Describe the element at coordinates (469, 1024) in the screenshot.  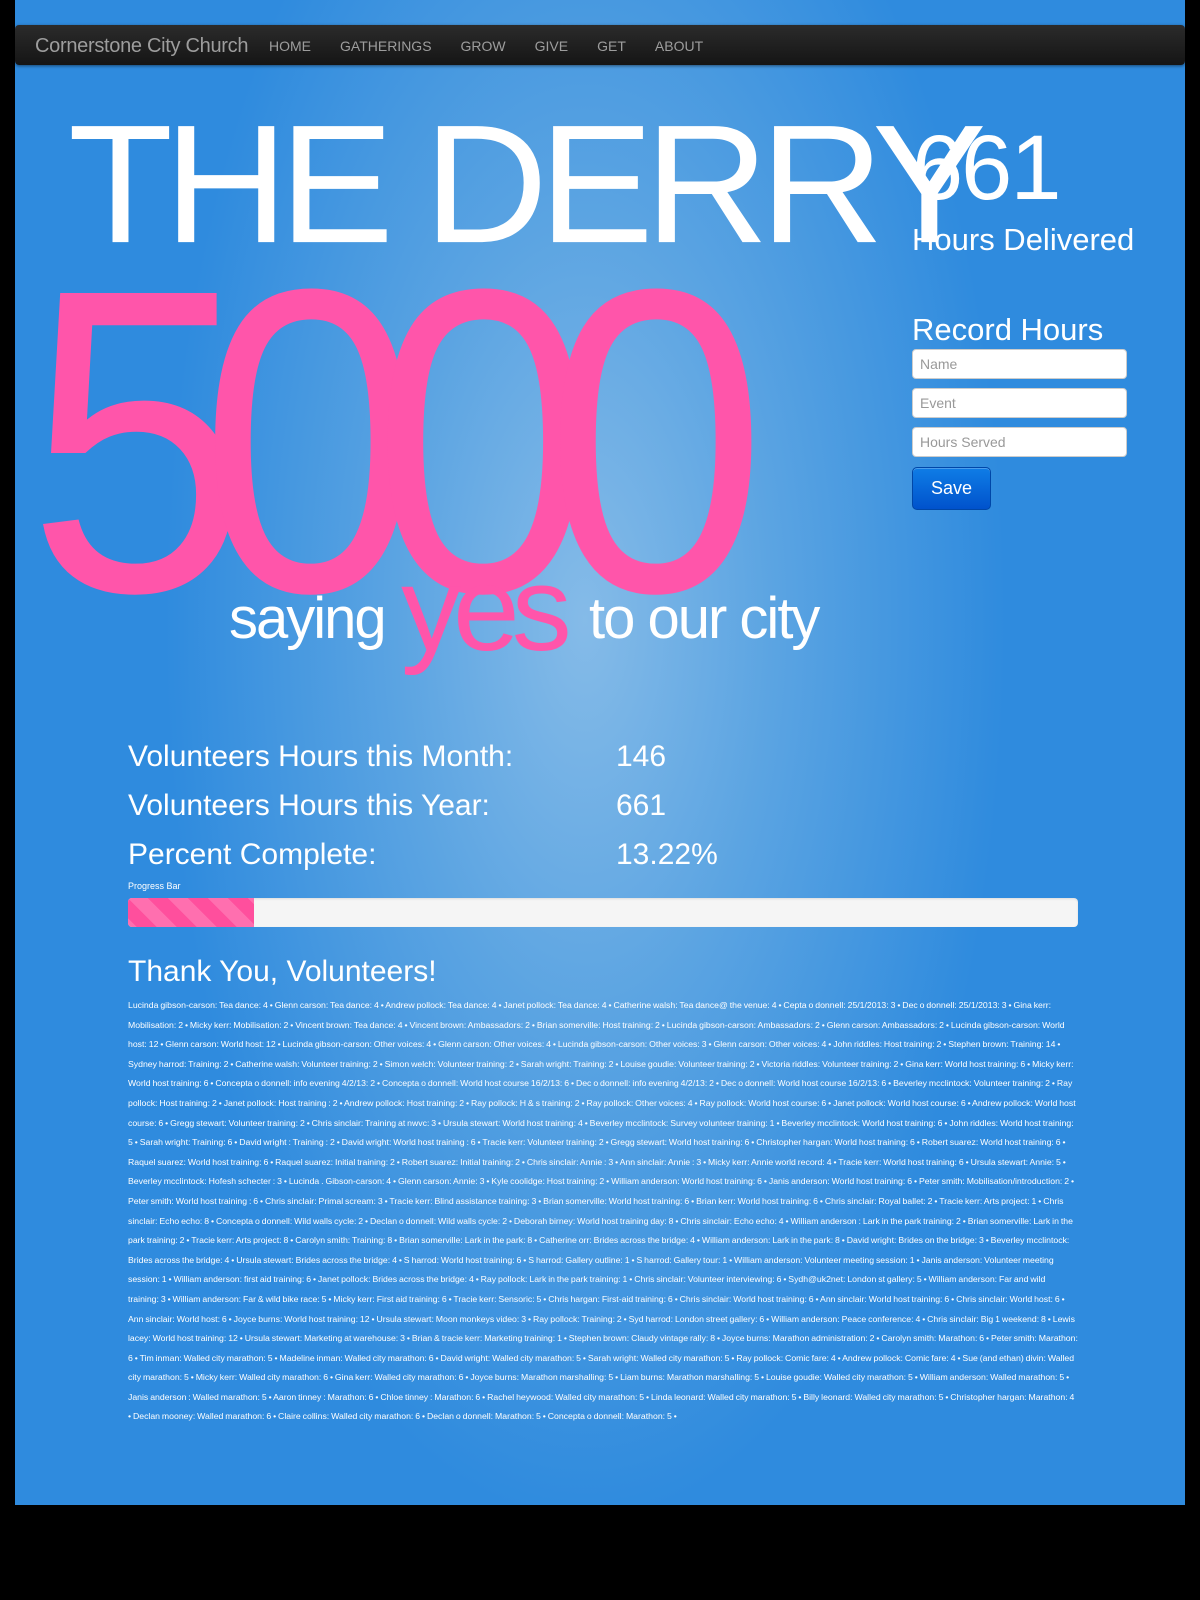
I see `volunteer-entry: Vincent brown: Ambassadors: 2` at that location.